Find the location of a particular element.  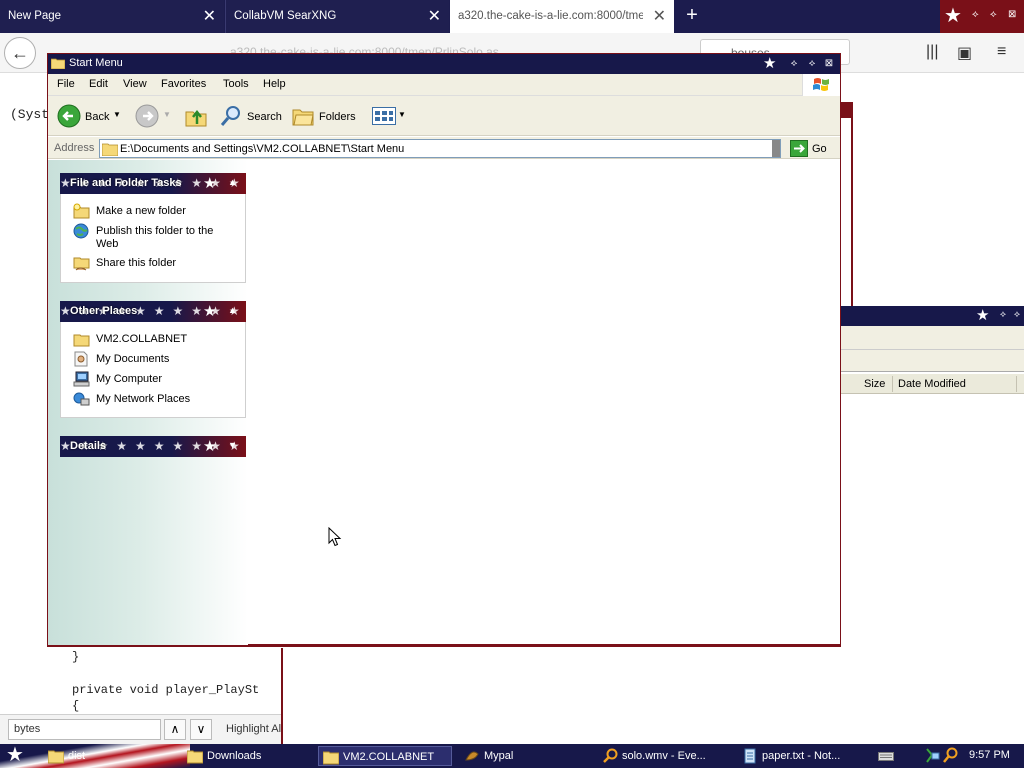

clock: 9:57 PM is located at coordinates (989, 755).